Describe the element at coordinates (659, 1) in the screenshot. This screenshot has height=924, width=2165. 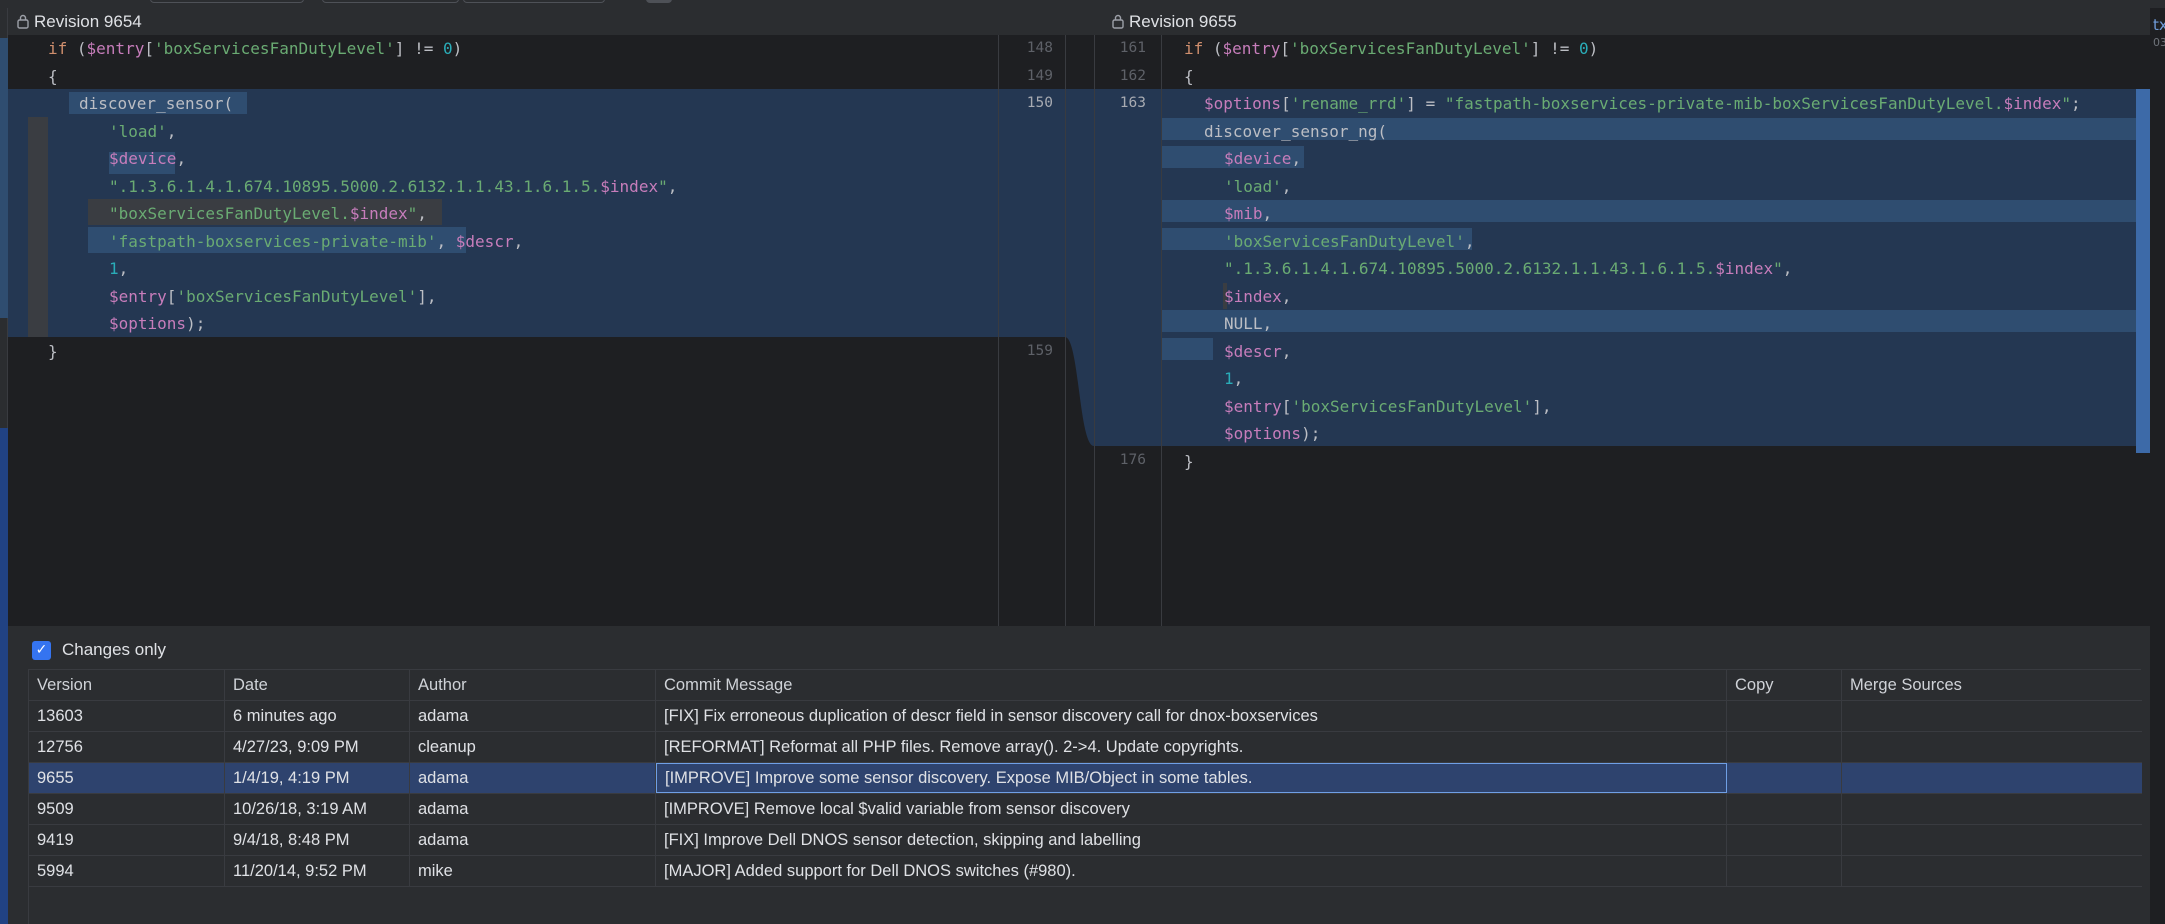
I see `toolbar-icon-button` at that location.